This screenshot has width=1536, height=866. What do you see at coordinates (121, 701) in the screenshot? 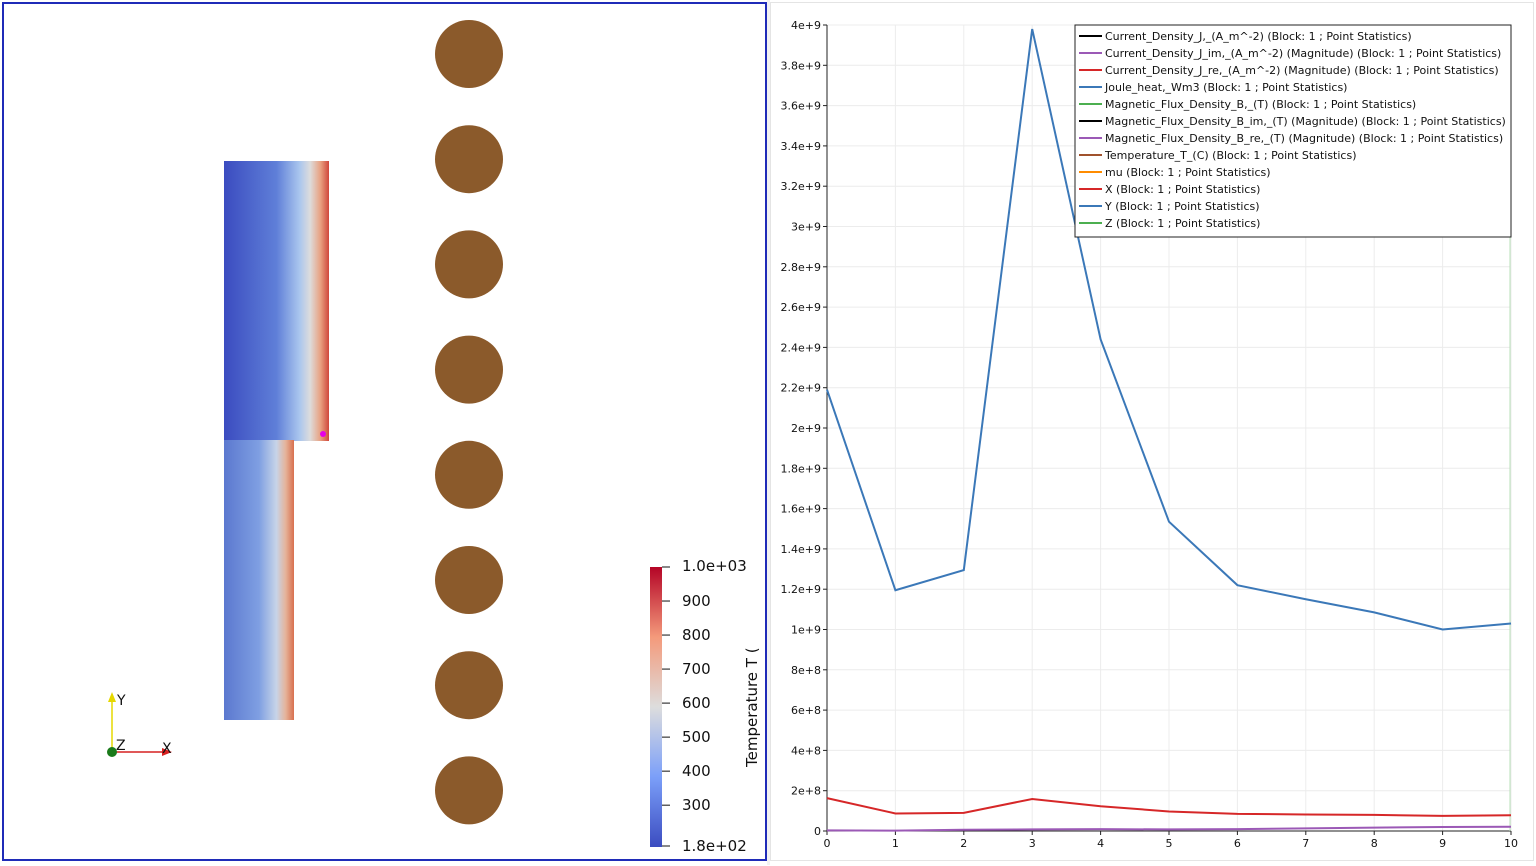
I see `axis-label-y: Y` at bounding box center [121, 701].